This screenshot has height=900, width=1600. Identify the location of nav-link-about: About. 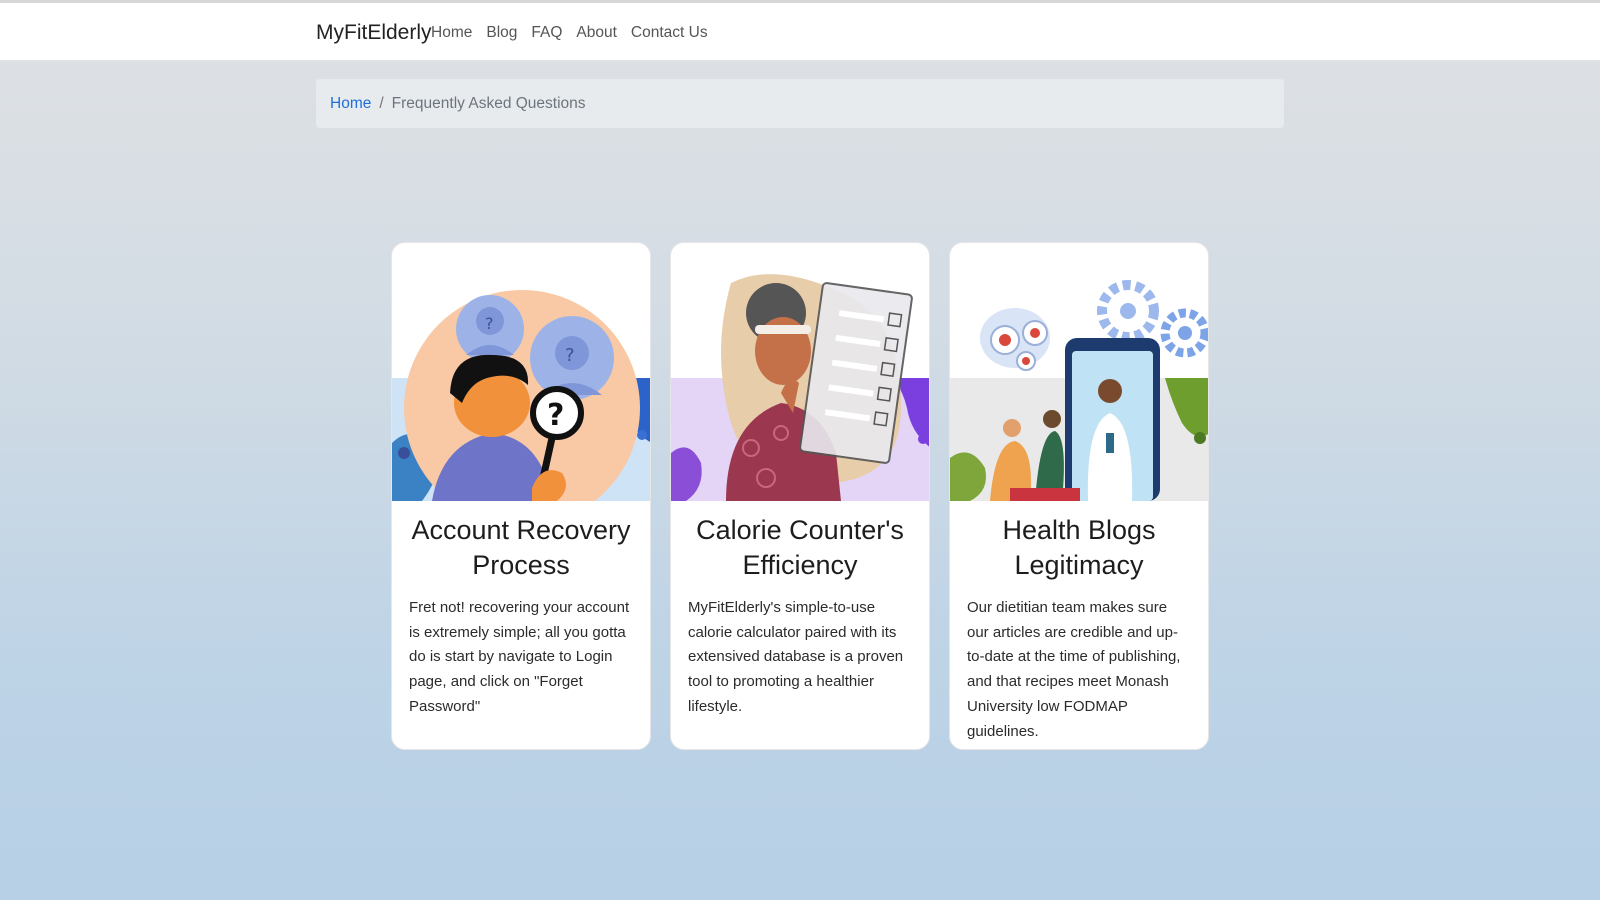
(596, 33).